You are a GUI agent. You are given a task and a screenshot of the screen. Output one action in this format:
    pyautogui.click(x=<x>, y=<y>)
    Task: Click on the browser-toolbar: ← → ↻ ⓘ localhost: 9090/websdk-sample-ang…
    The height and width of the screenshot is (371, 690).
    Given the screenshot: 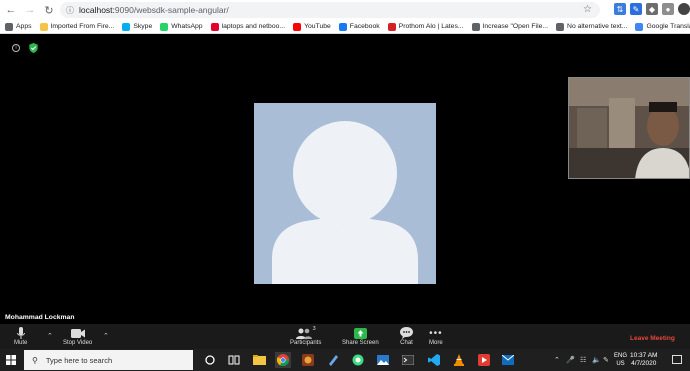 What is the action you would take?
    pyautogui.click(x=345, y=10)
    